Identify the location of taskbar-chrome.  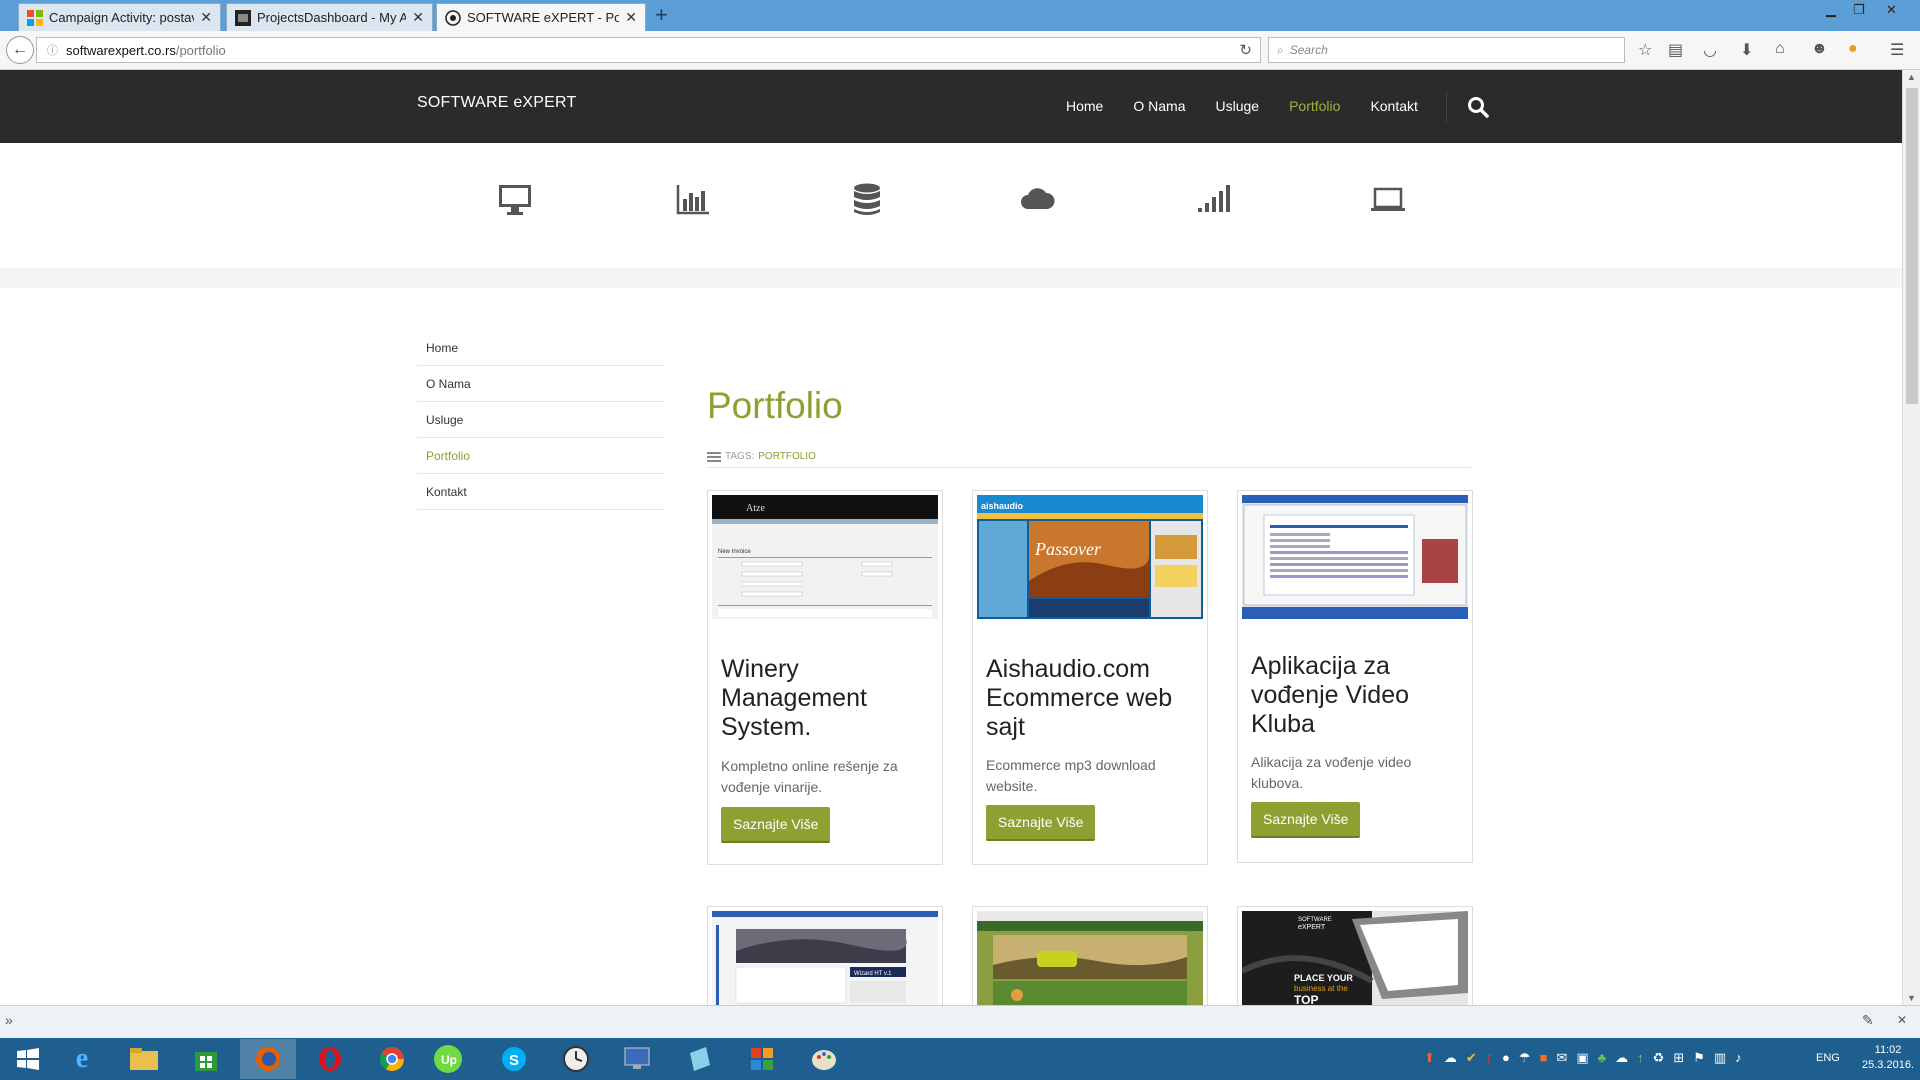
(392, 1059).